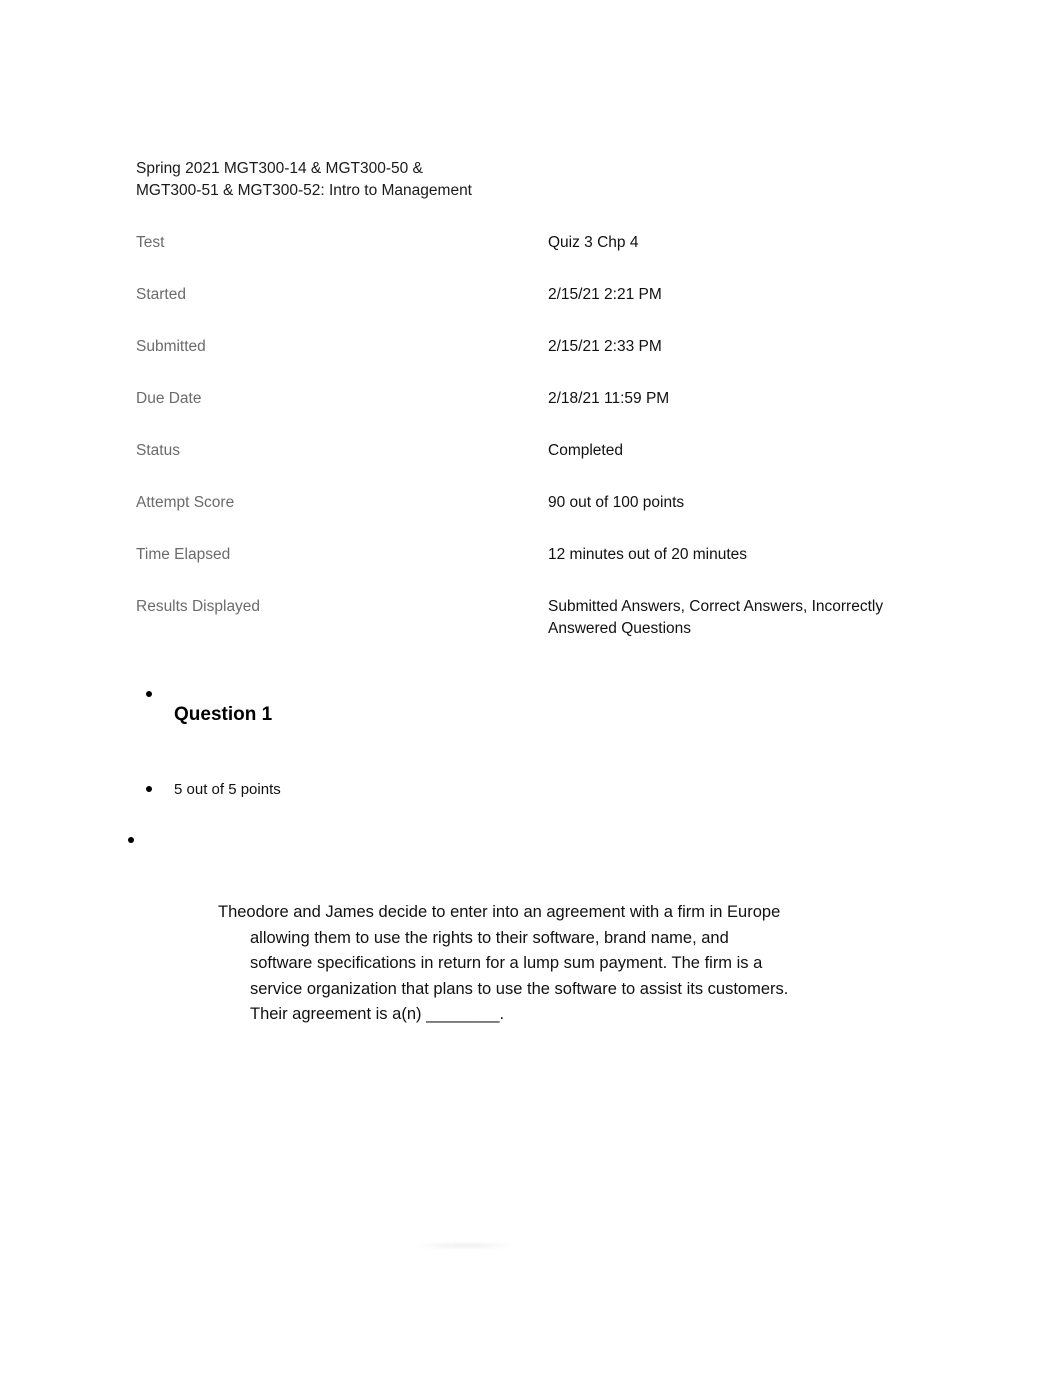 This screenshot has height=1377, width=1062. I want to click on table-row: Submitted 2/15/21 2:33 PM, so click(526, 362).